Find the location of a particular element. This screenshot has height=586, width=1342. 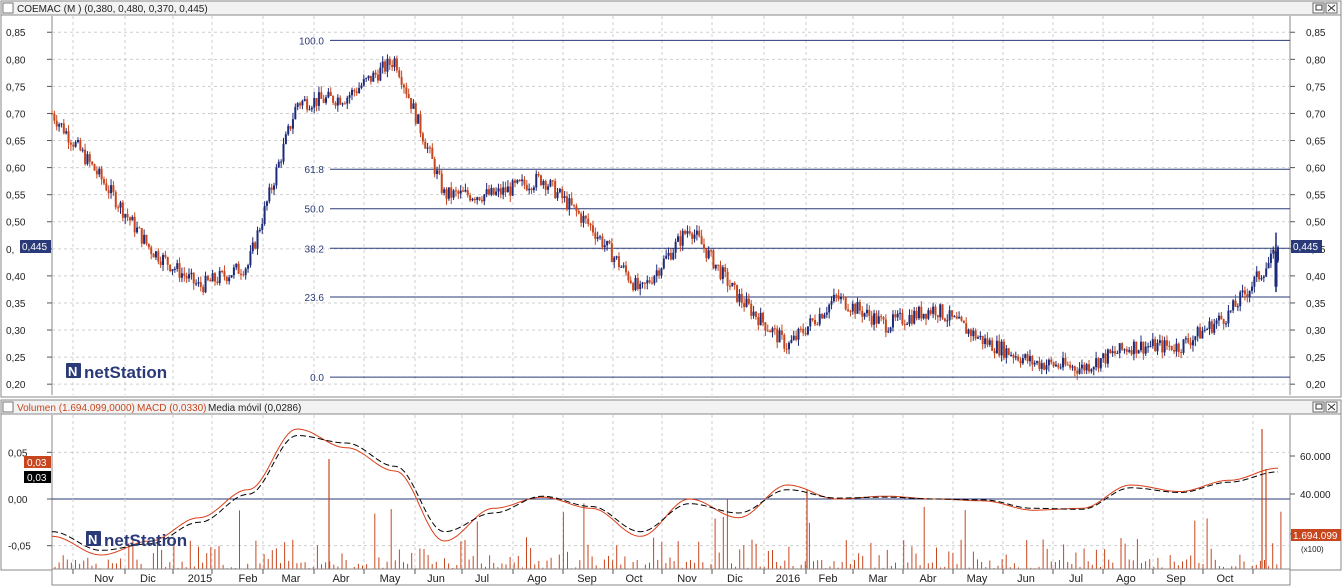

price-panel-close-icon is located at coordinates (1331, 8).